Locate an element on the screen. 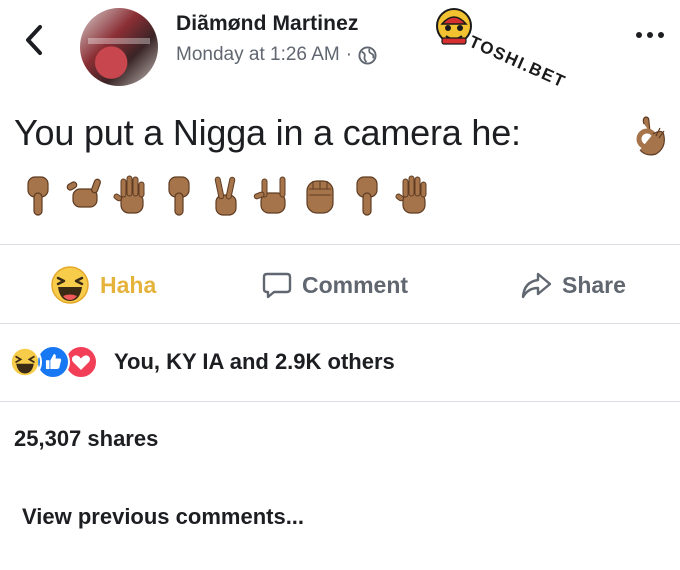  raised-fist-emoji is located at coordinates (320, 197).